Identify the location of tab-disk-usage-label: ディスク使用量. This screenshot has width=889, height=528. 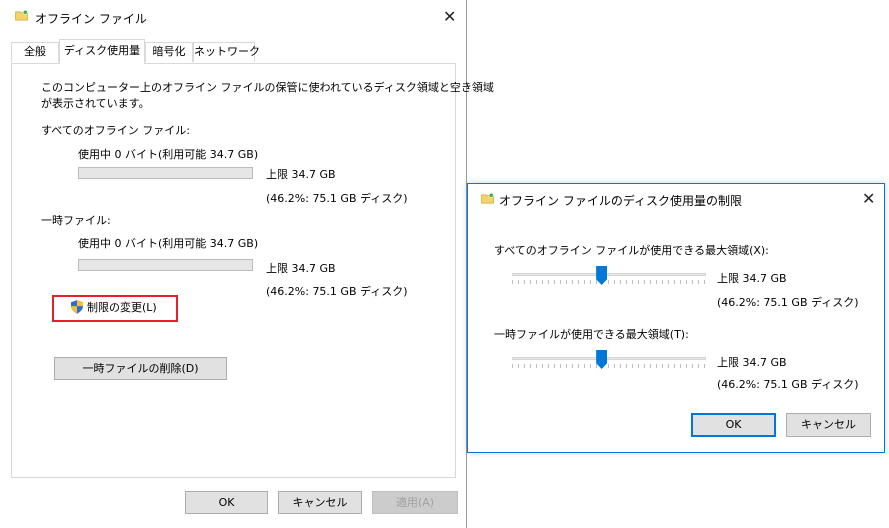
(102, 50).